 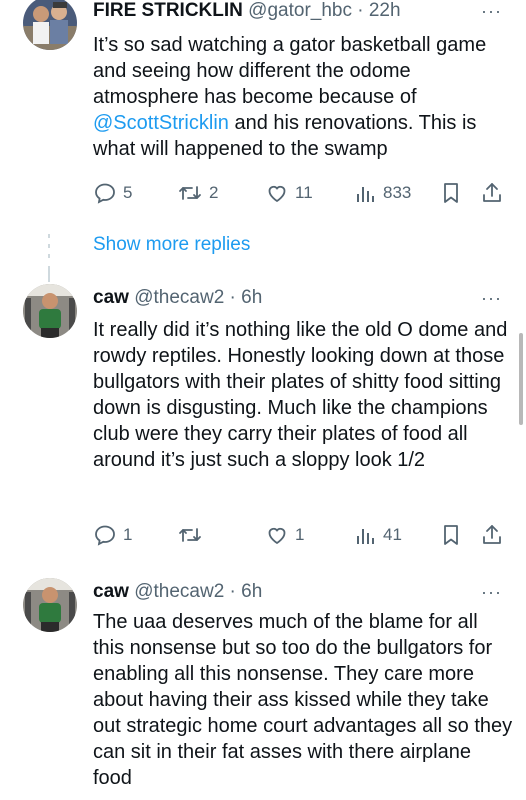 I want to click on tweet-actions: 5 2 11 833, so click(x=299, y=193).